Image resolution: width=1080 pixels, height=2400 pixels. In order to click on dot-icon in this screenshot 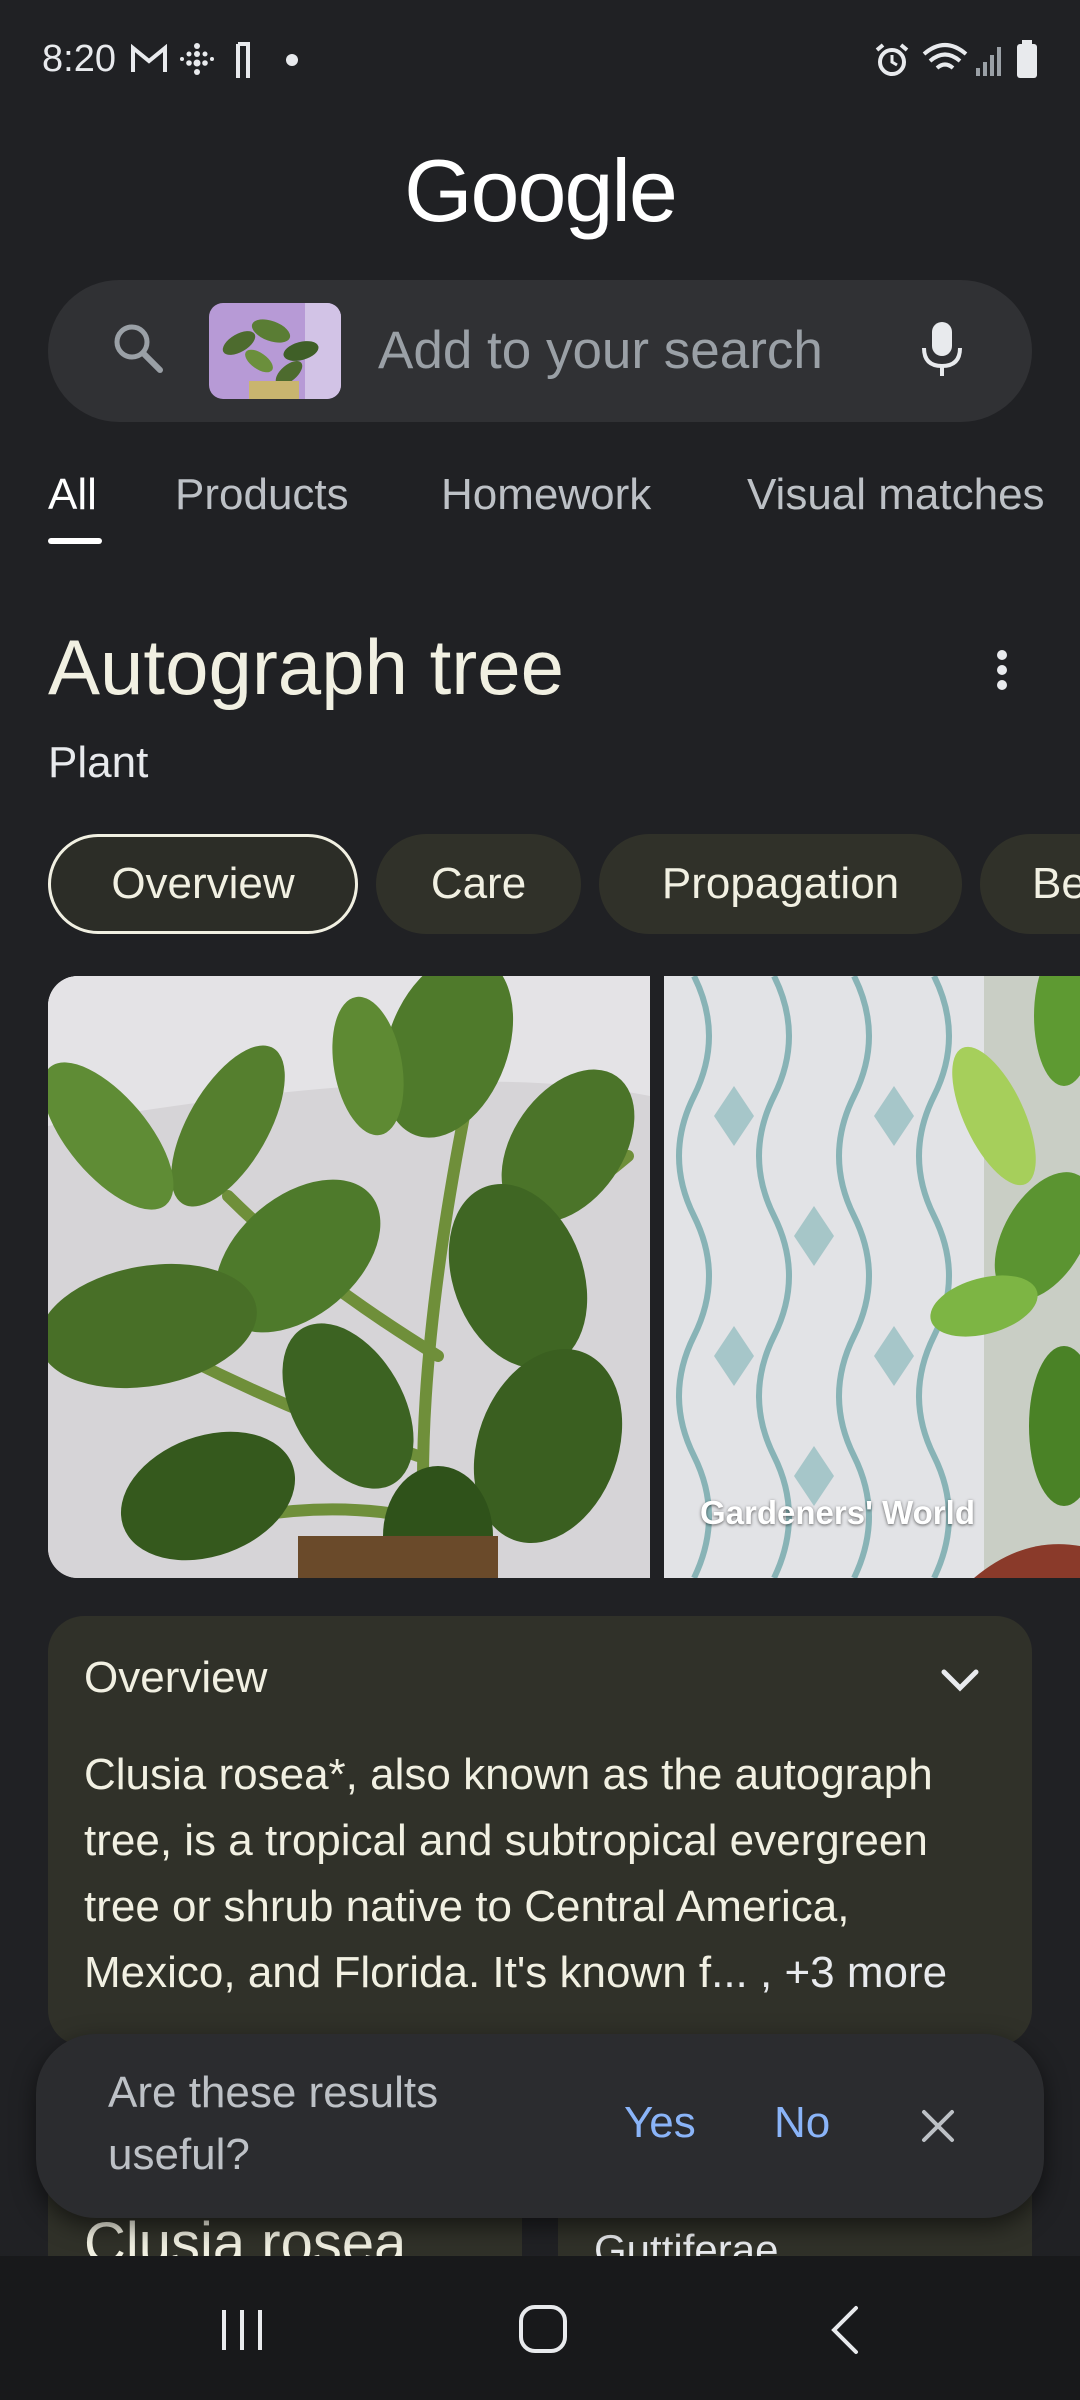, I will do `click(292, 60)`.